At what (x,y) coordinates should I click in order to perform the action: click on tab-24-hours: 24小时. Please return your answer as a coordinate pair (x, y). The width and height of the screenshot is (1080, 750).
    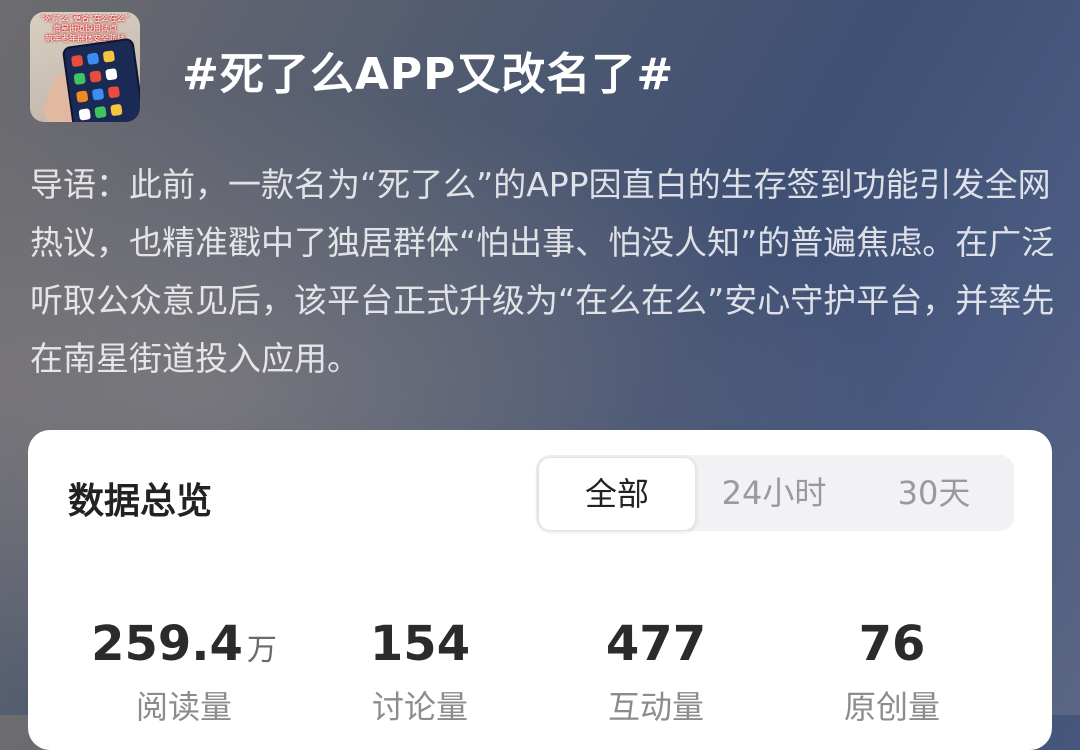
    Looking at the image, I should click on (774, 493).